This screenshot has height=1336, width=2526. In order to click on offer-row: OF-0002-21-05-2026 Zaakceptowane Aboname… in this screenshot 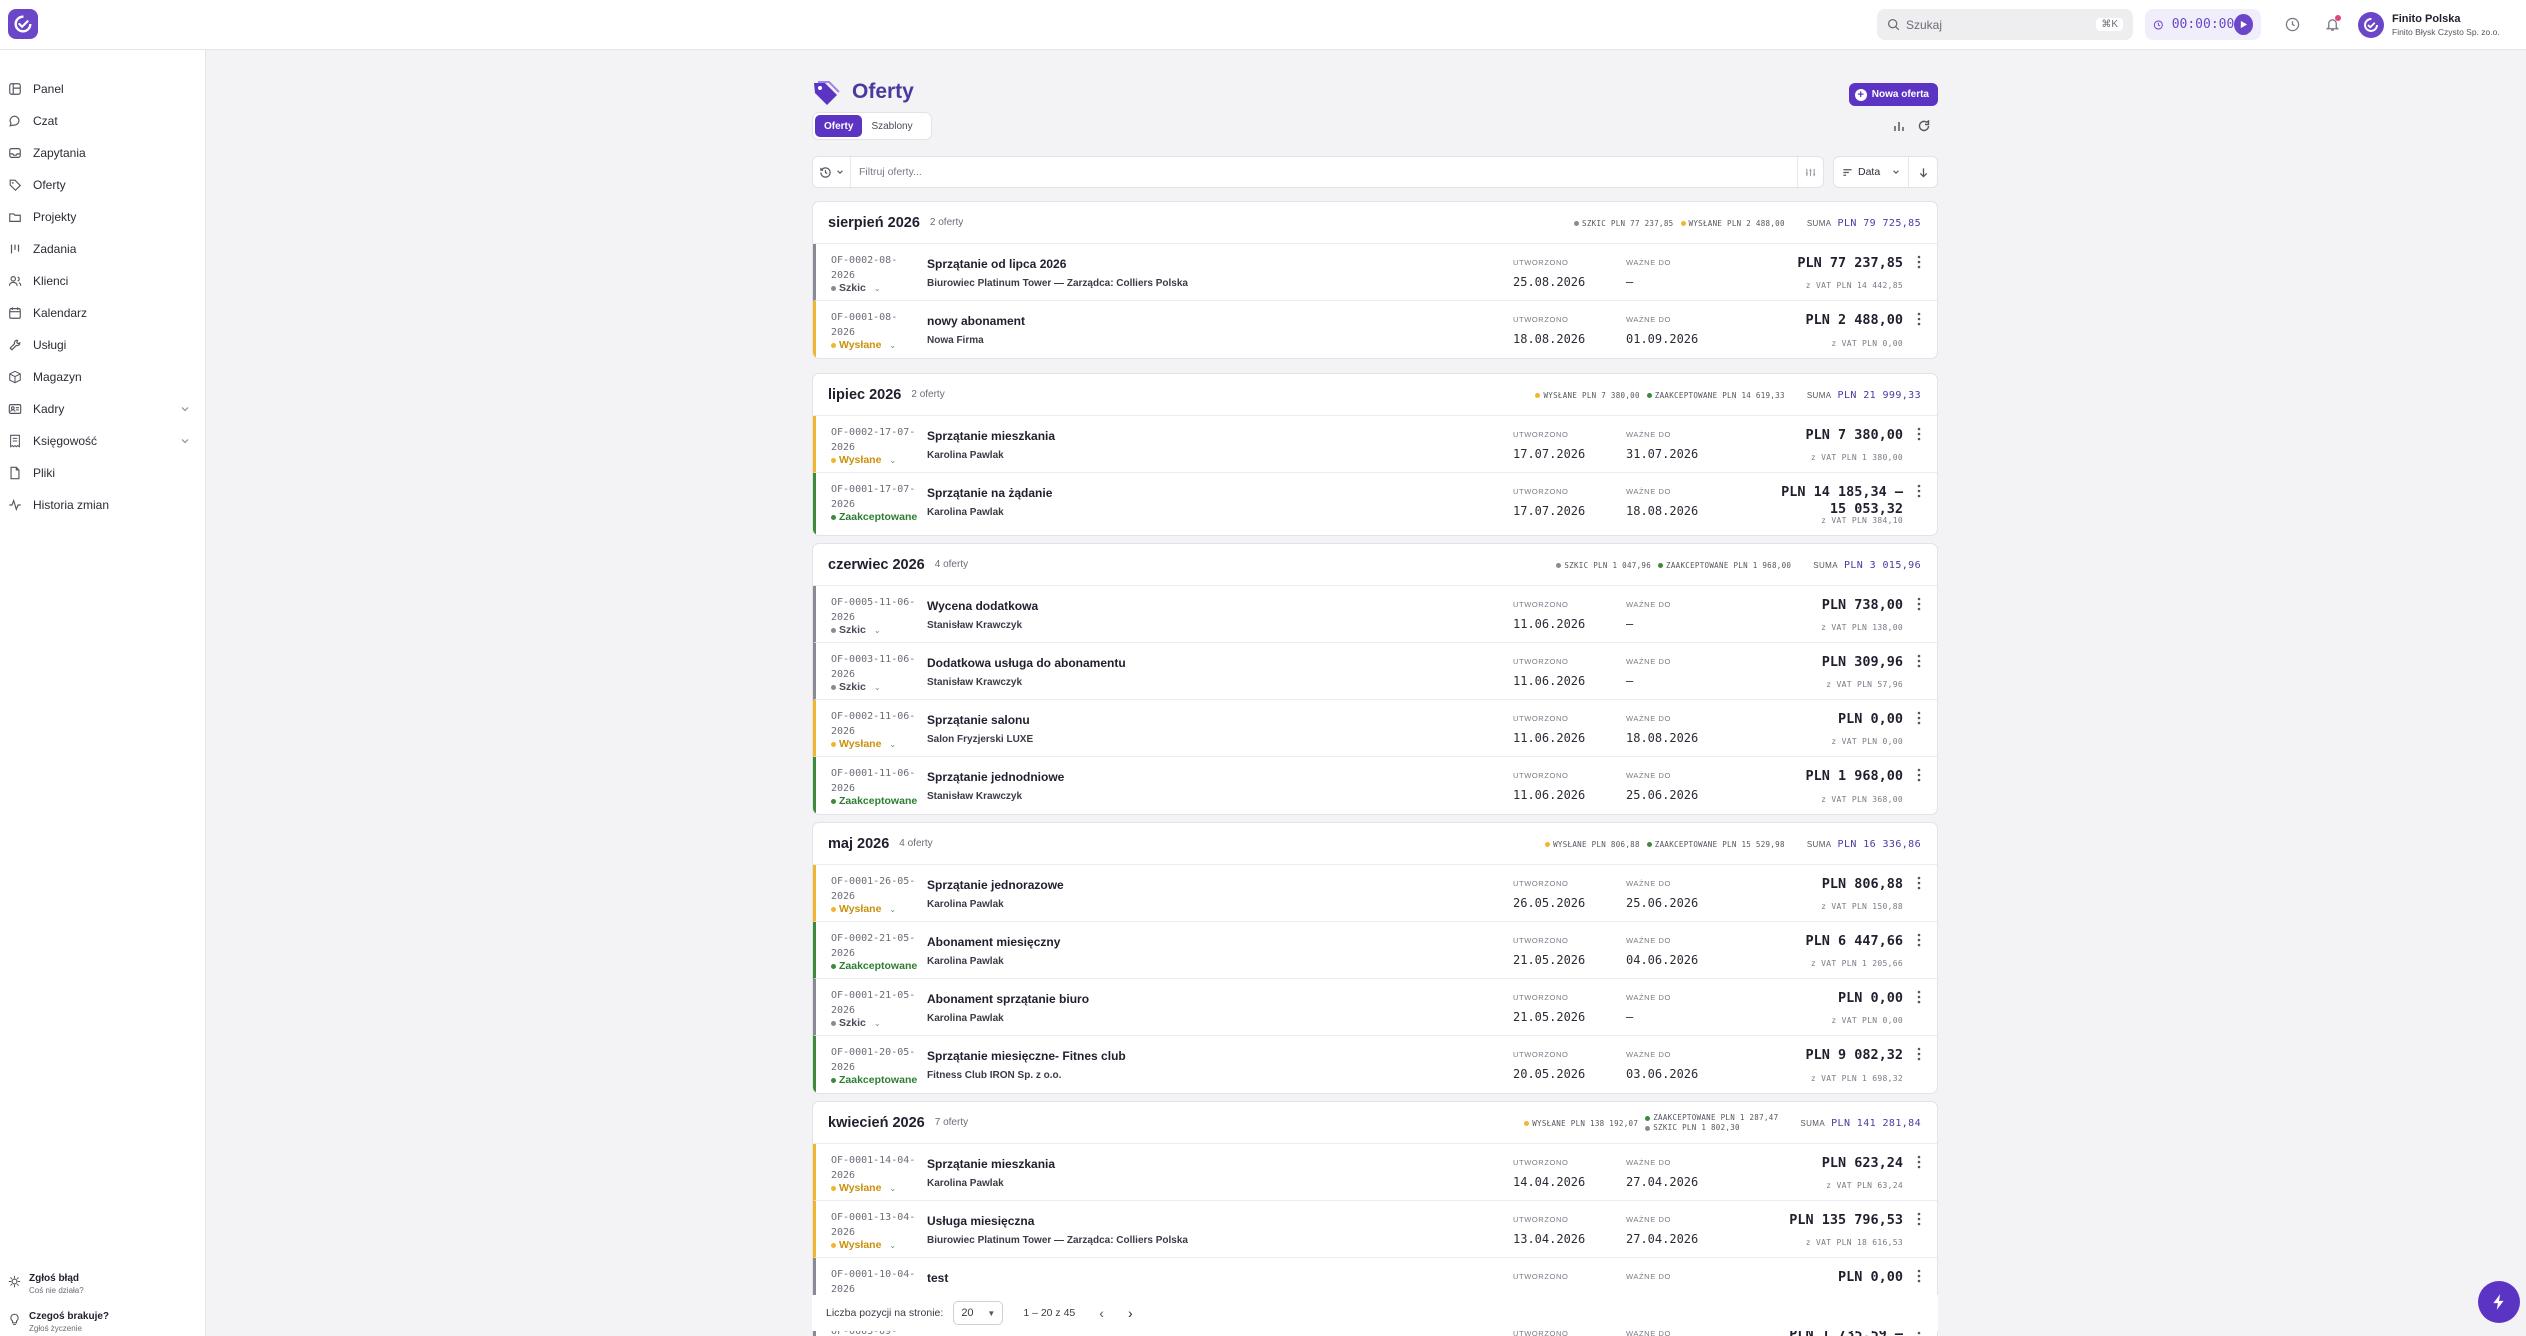, I will do `click(1375, 950)`.